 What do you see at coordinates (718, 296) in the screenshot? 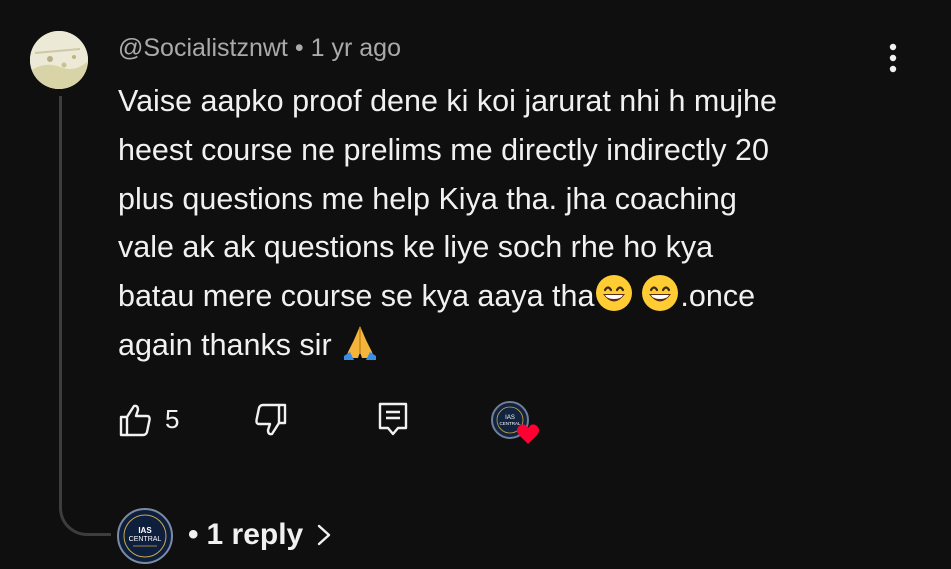
I see `comment-line-suffix: .once` at bounding box center [718, 296].